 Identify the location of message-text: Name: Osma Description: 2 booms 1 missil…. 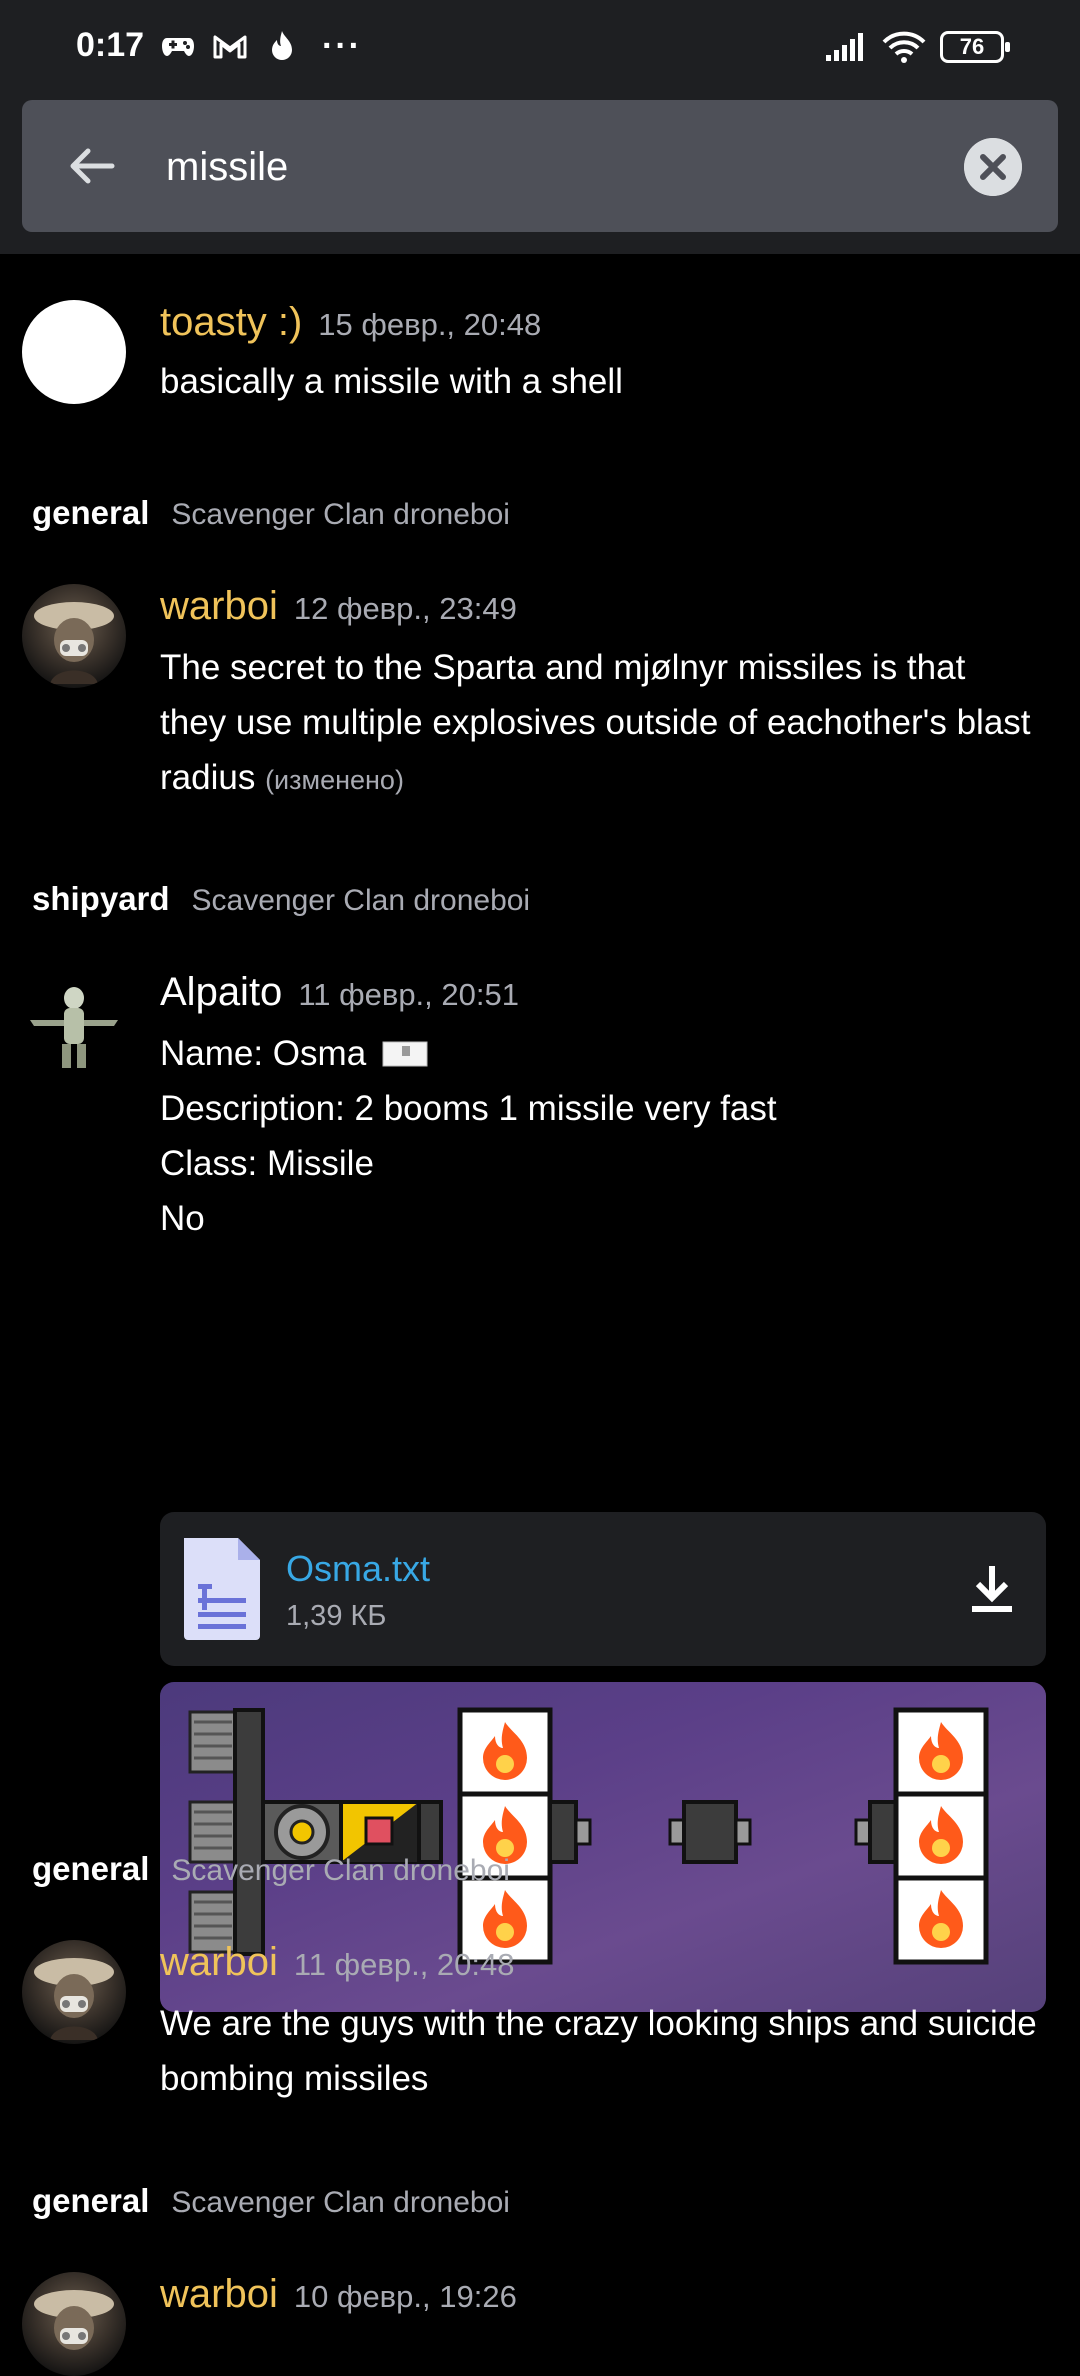
(610, 1136).